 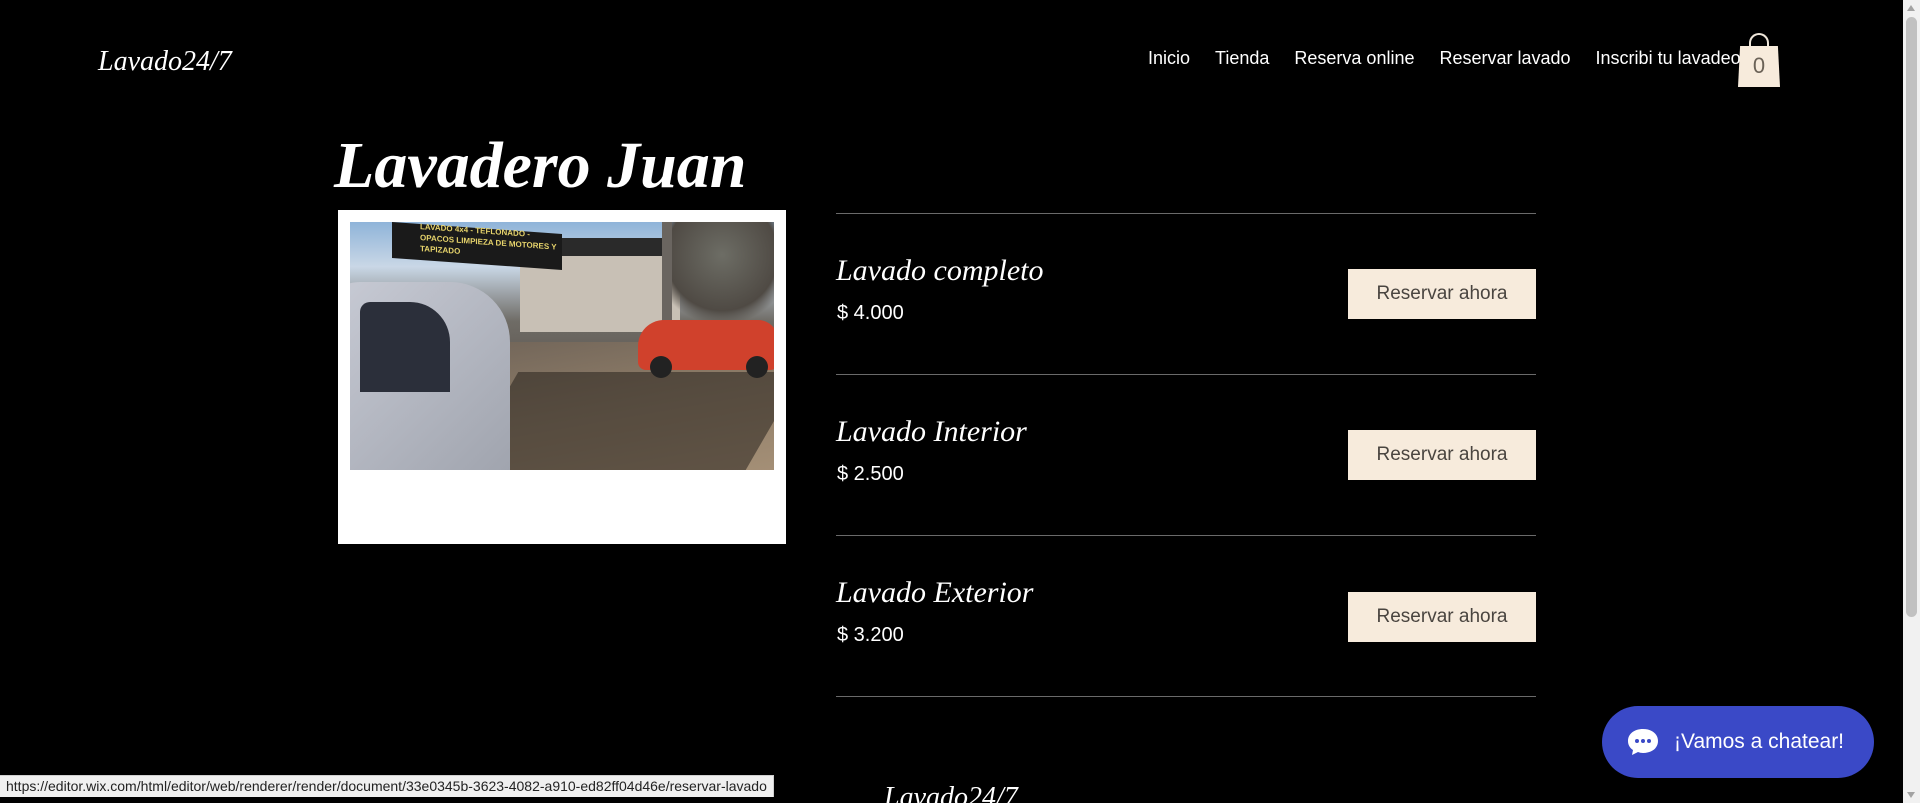 I want to click on page-title: Lavadero Juan, so click(x=540, y=165).